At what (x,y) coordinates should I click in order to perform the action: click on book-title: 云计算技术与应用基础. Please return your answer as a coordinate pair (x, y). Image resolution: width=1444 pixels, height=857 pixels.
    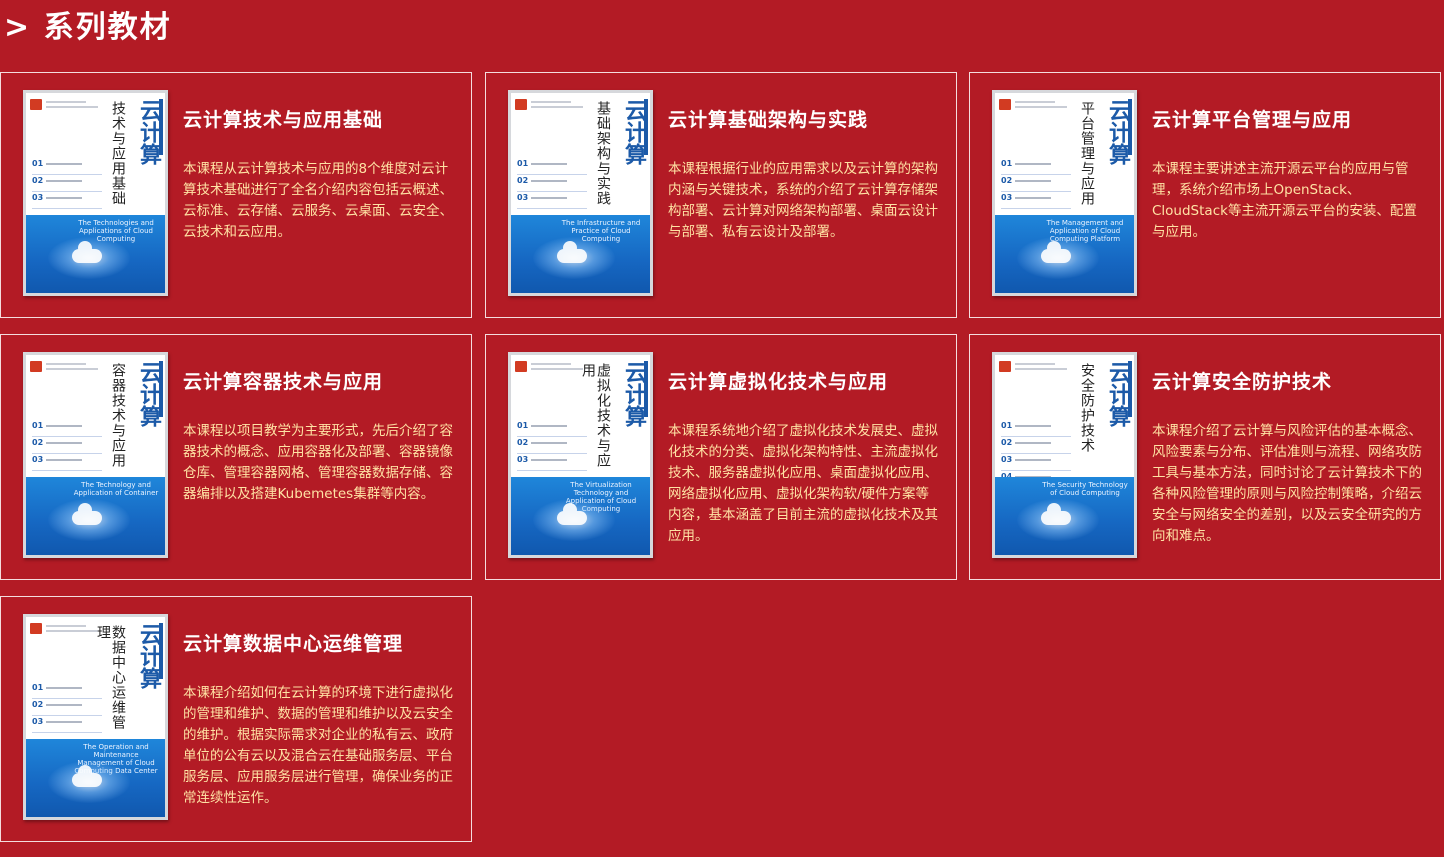
    Looking at the image, I should click on (323, 120).